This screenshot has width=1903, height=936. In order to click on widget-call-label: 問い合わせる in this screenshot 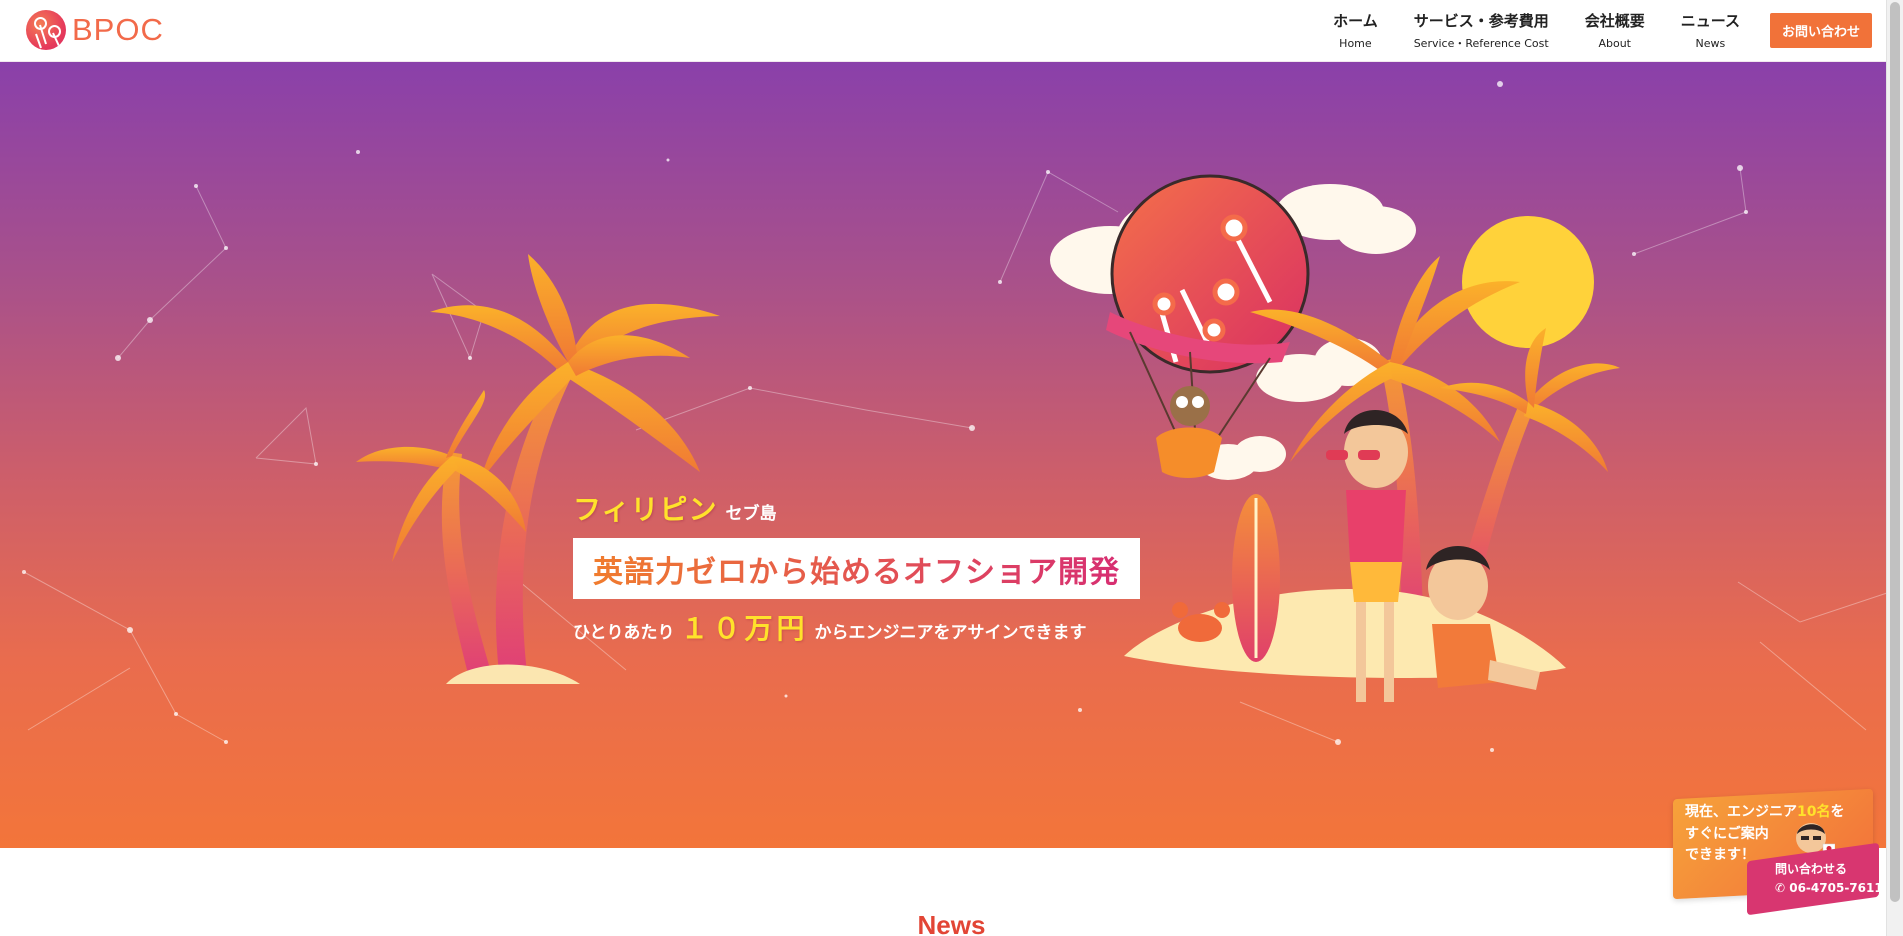, I will do `click(1811, 869)`.